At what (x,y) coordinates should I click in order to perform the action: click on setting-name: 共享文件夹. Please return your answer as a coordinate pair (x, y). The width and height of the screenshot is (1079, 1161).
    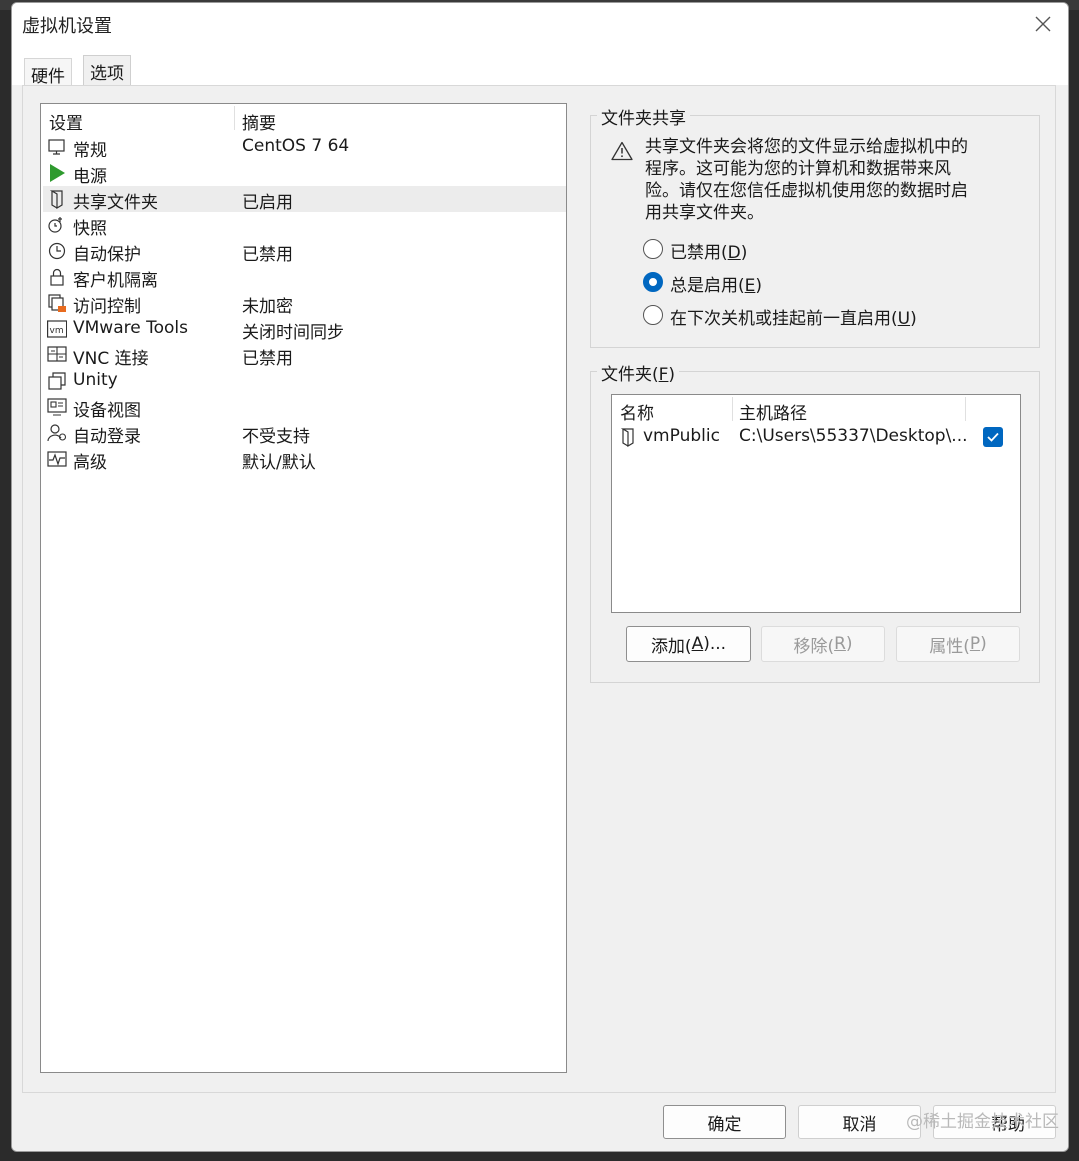
    Looking at the image, I should click on (115, 203).